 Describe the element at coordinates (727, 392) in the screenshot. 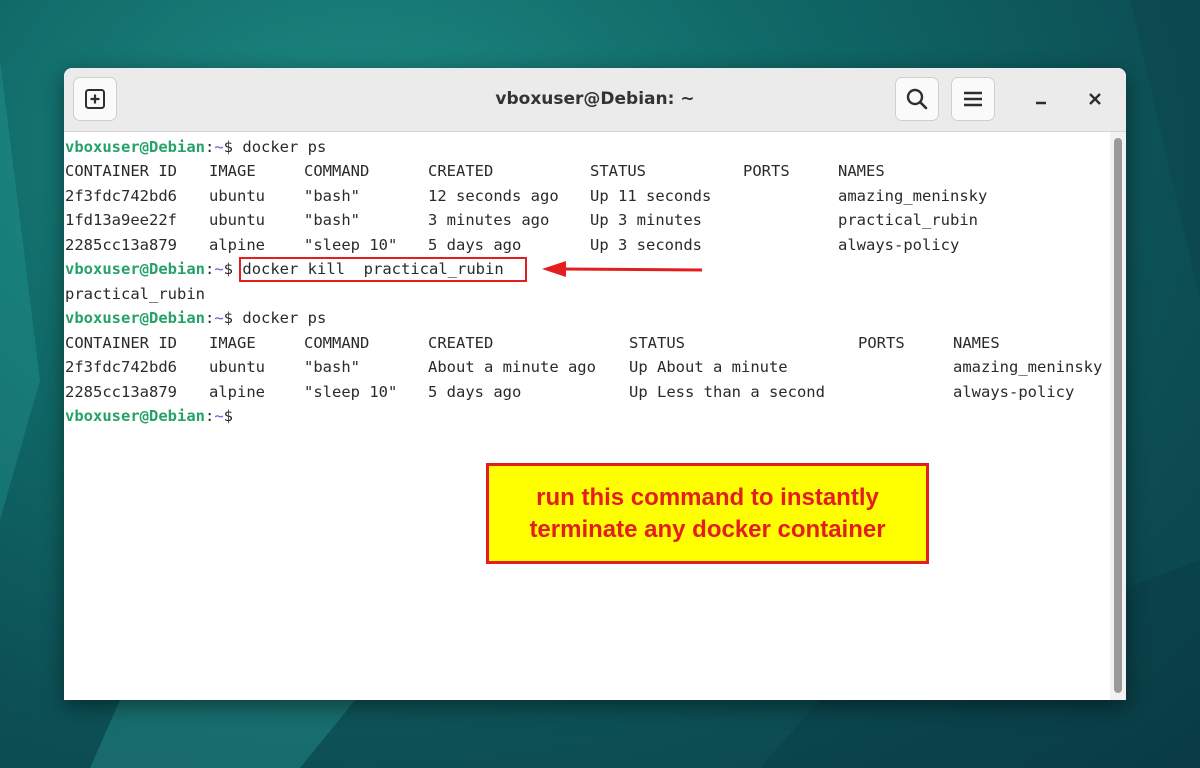

I see `cell-status: Up Less than a second` at that location.